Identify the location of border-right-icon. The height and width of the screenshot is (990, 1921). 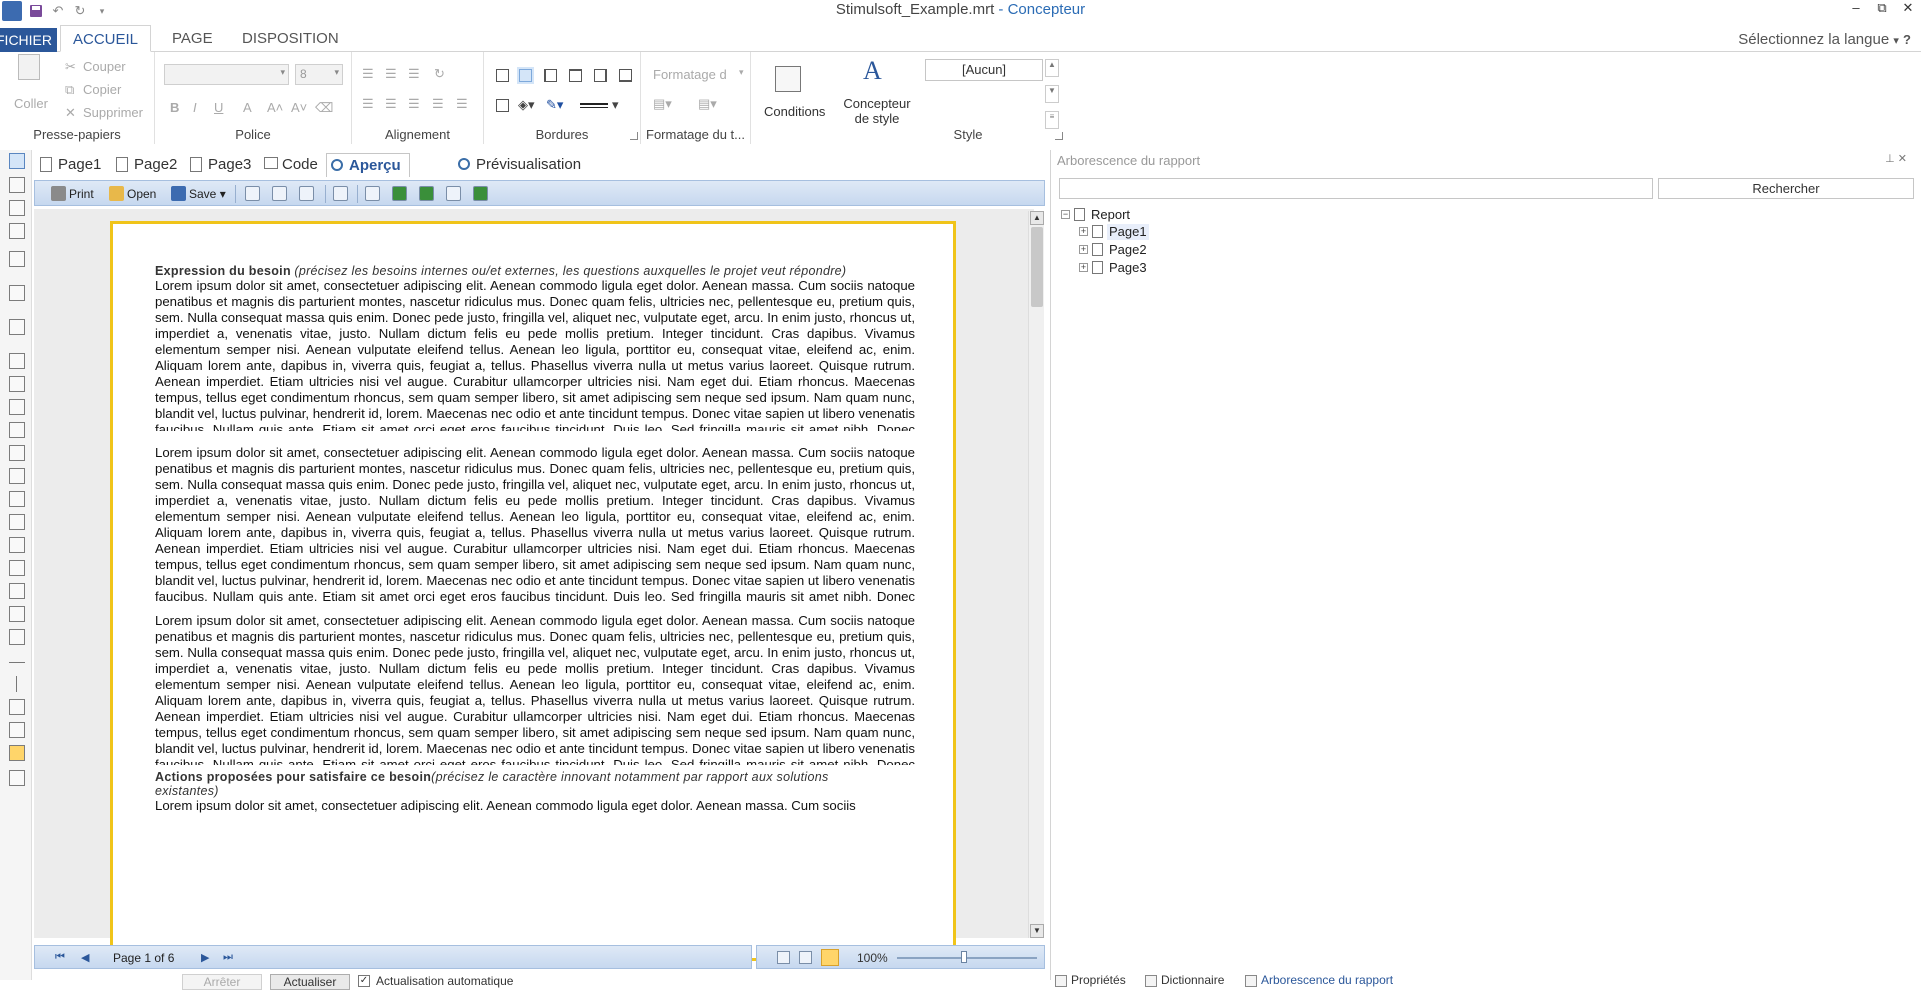
(600, 75).